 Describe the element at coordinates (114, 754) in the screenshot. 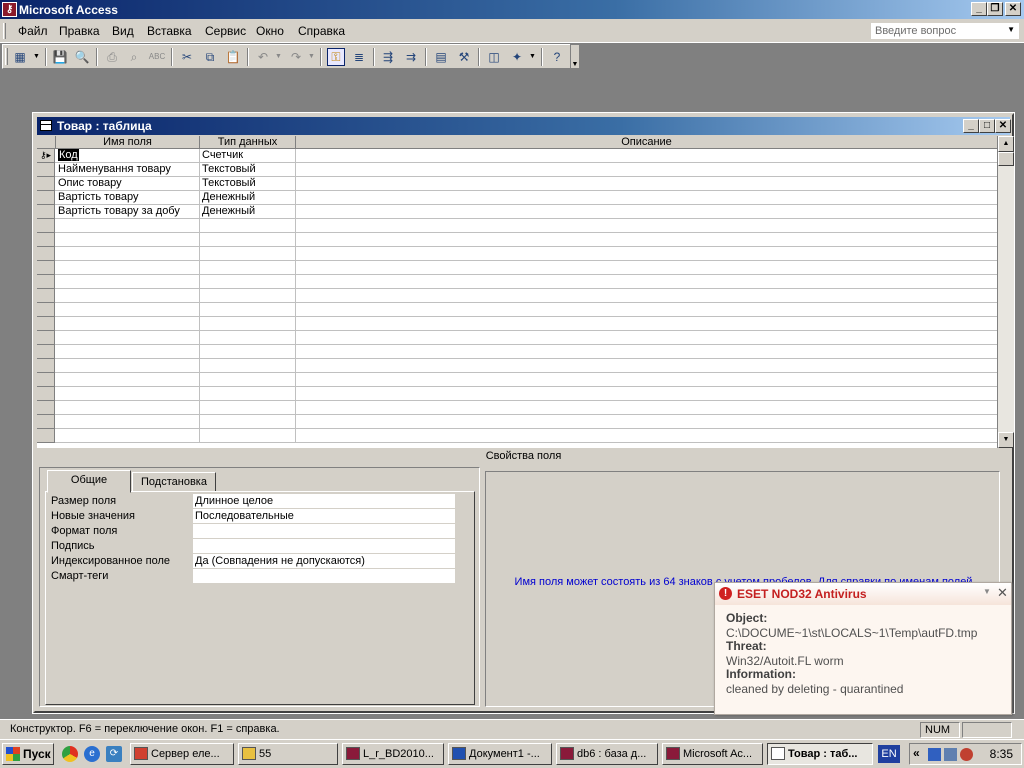

I see `quick-launch-icon: ⟳` at that location.